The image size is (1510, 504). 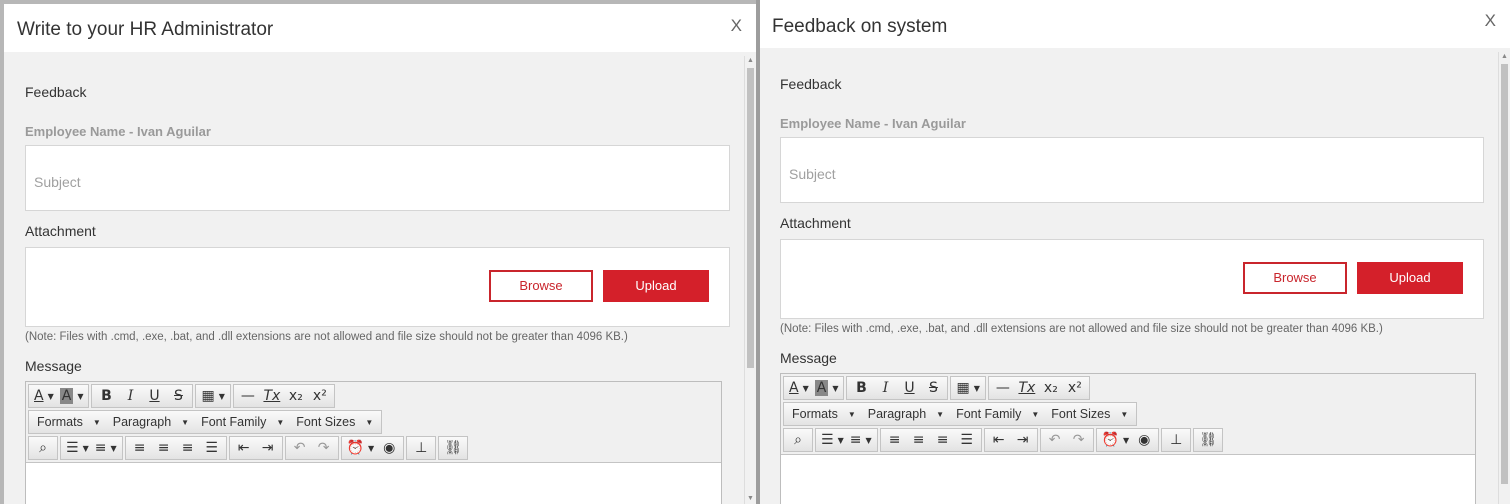 What do you see at coordinates (860, 26) in the screenshot?
I see `dialog-title: Feedback on system` at bounding box center [860, 26].